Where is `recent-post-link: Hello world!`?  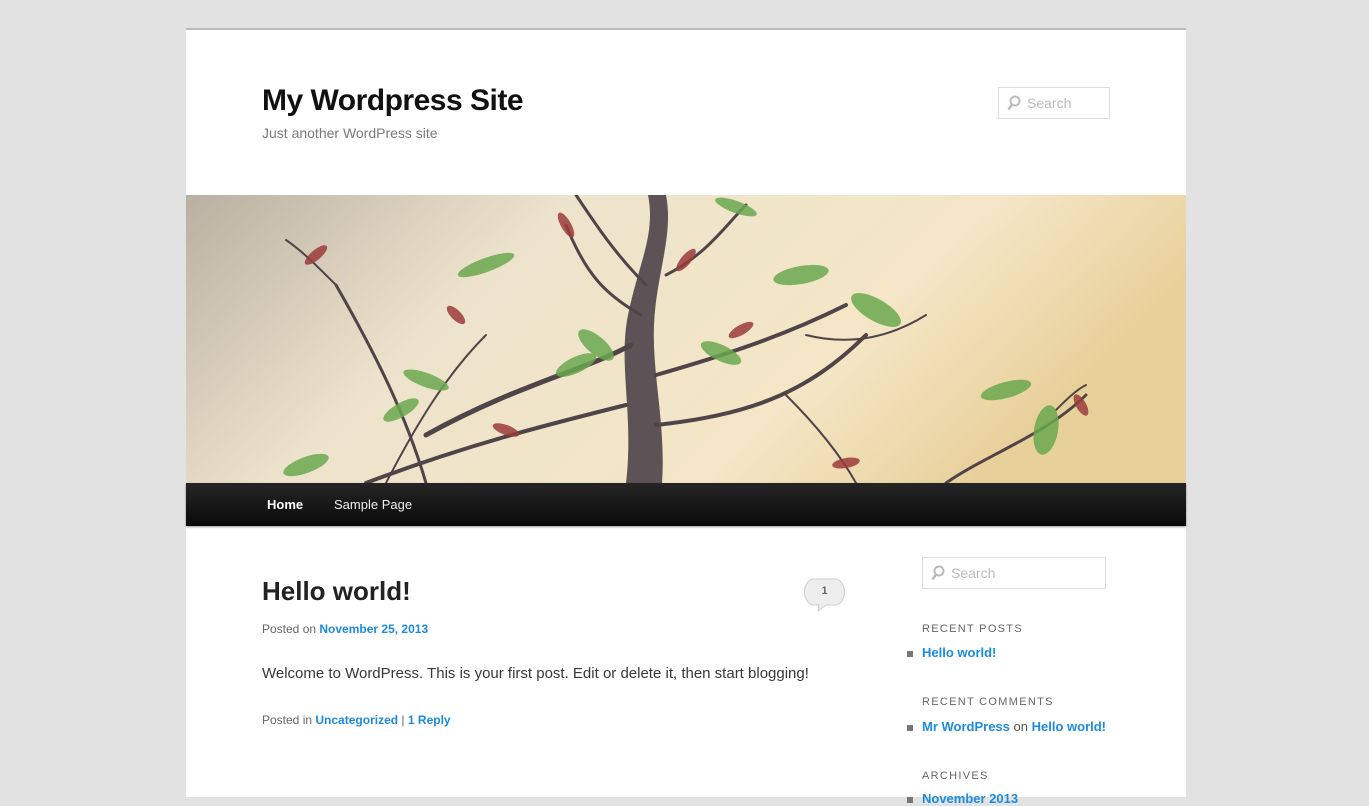 recent-post-link: Hello world! is located at coordinates (959, 652).